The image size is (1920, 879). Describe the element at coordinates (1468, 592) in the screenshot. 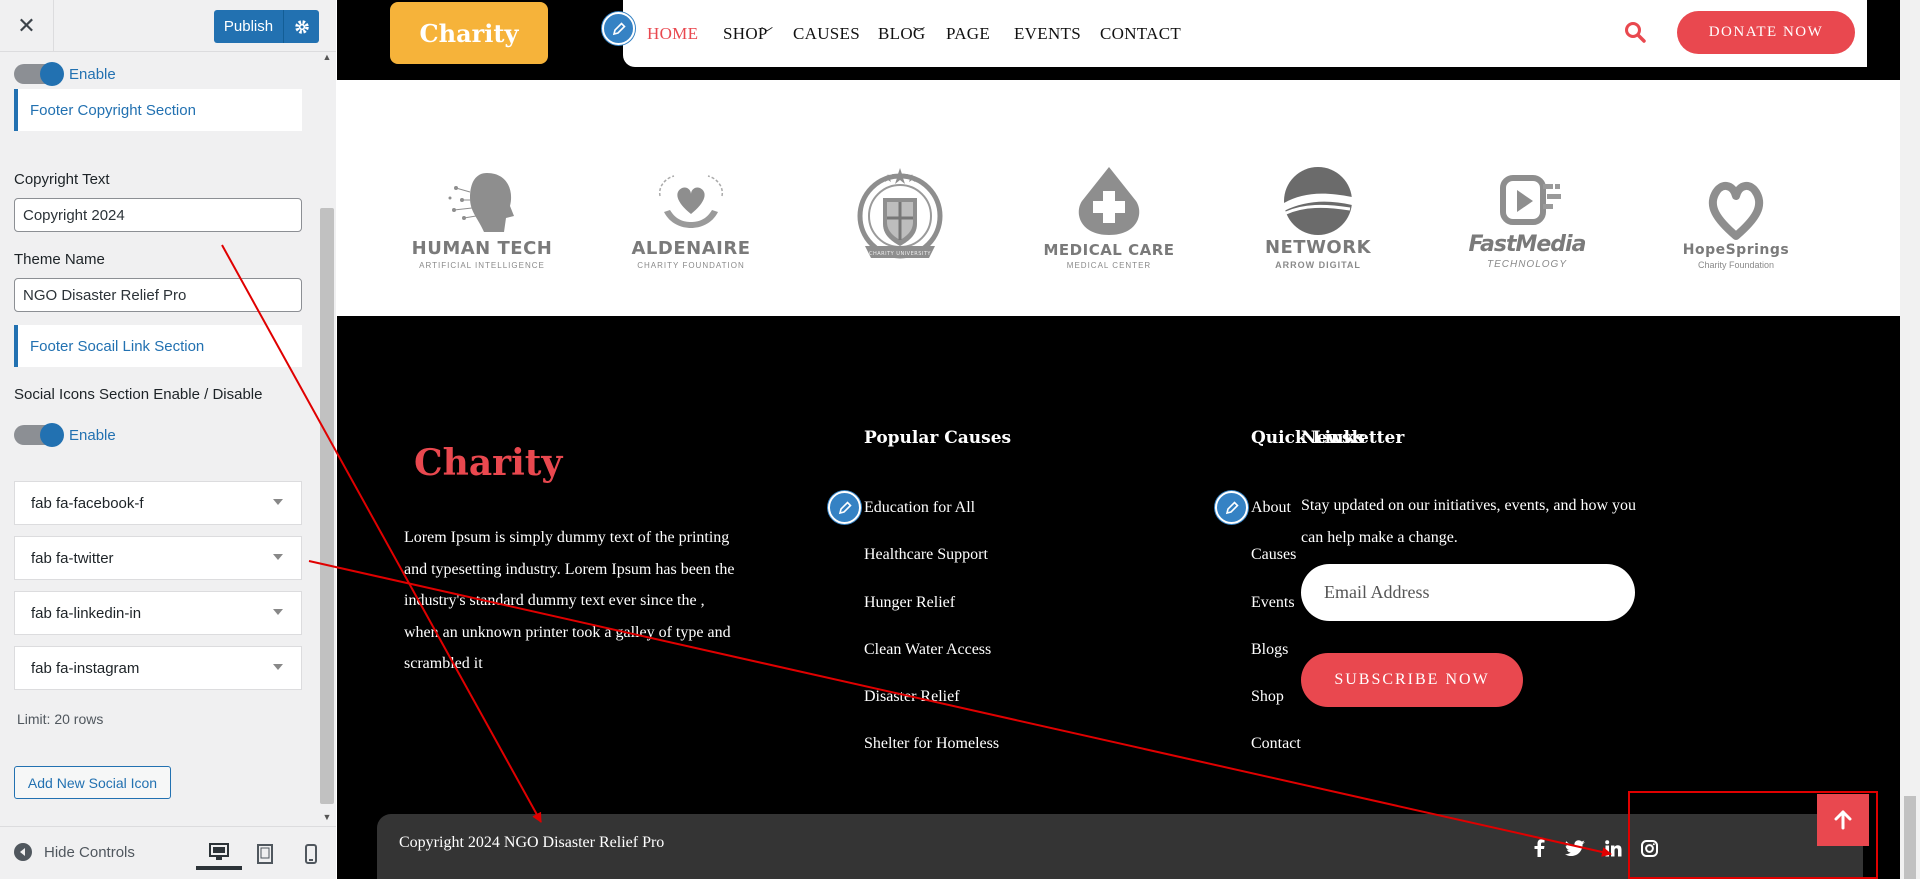

I see `newsletter-email-input: Email Address` at that location.